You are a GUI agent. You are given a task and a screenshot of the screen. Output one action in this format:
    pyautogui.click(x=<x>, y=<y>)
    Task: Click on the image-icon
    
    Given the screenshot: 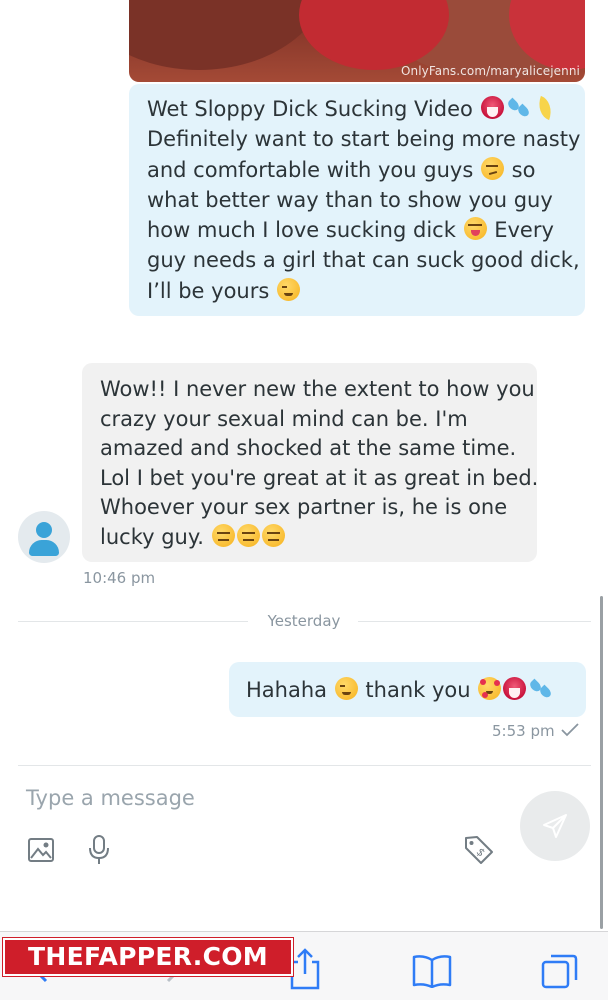 What is the action you would take?
    pyautogui.click(x=41, y=850)
    